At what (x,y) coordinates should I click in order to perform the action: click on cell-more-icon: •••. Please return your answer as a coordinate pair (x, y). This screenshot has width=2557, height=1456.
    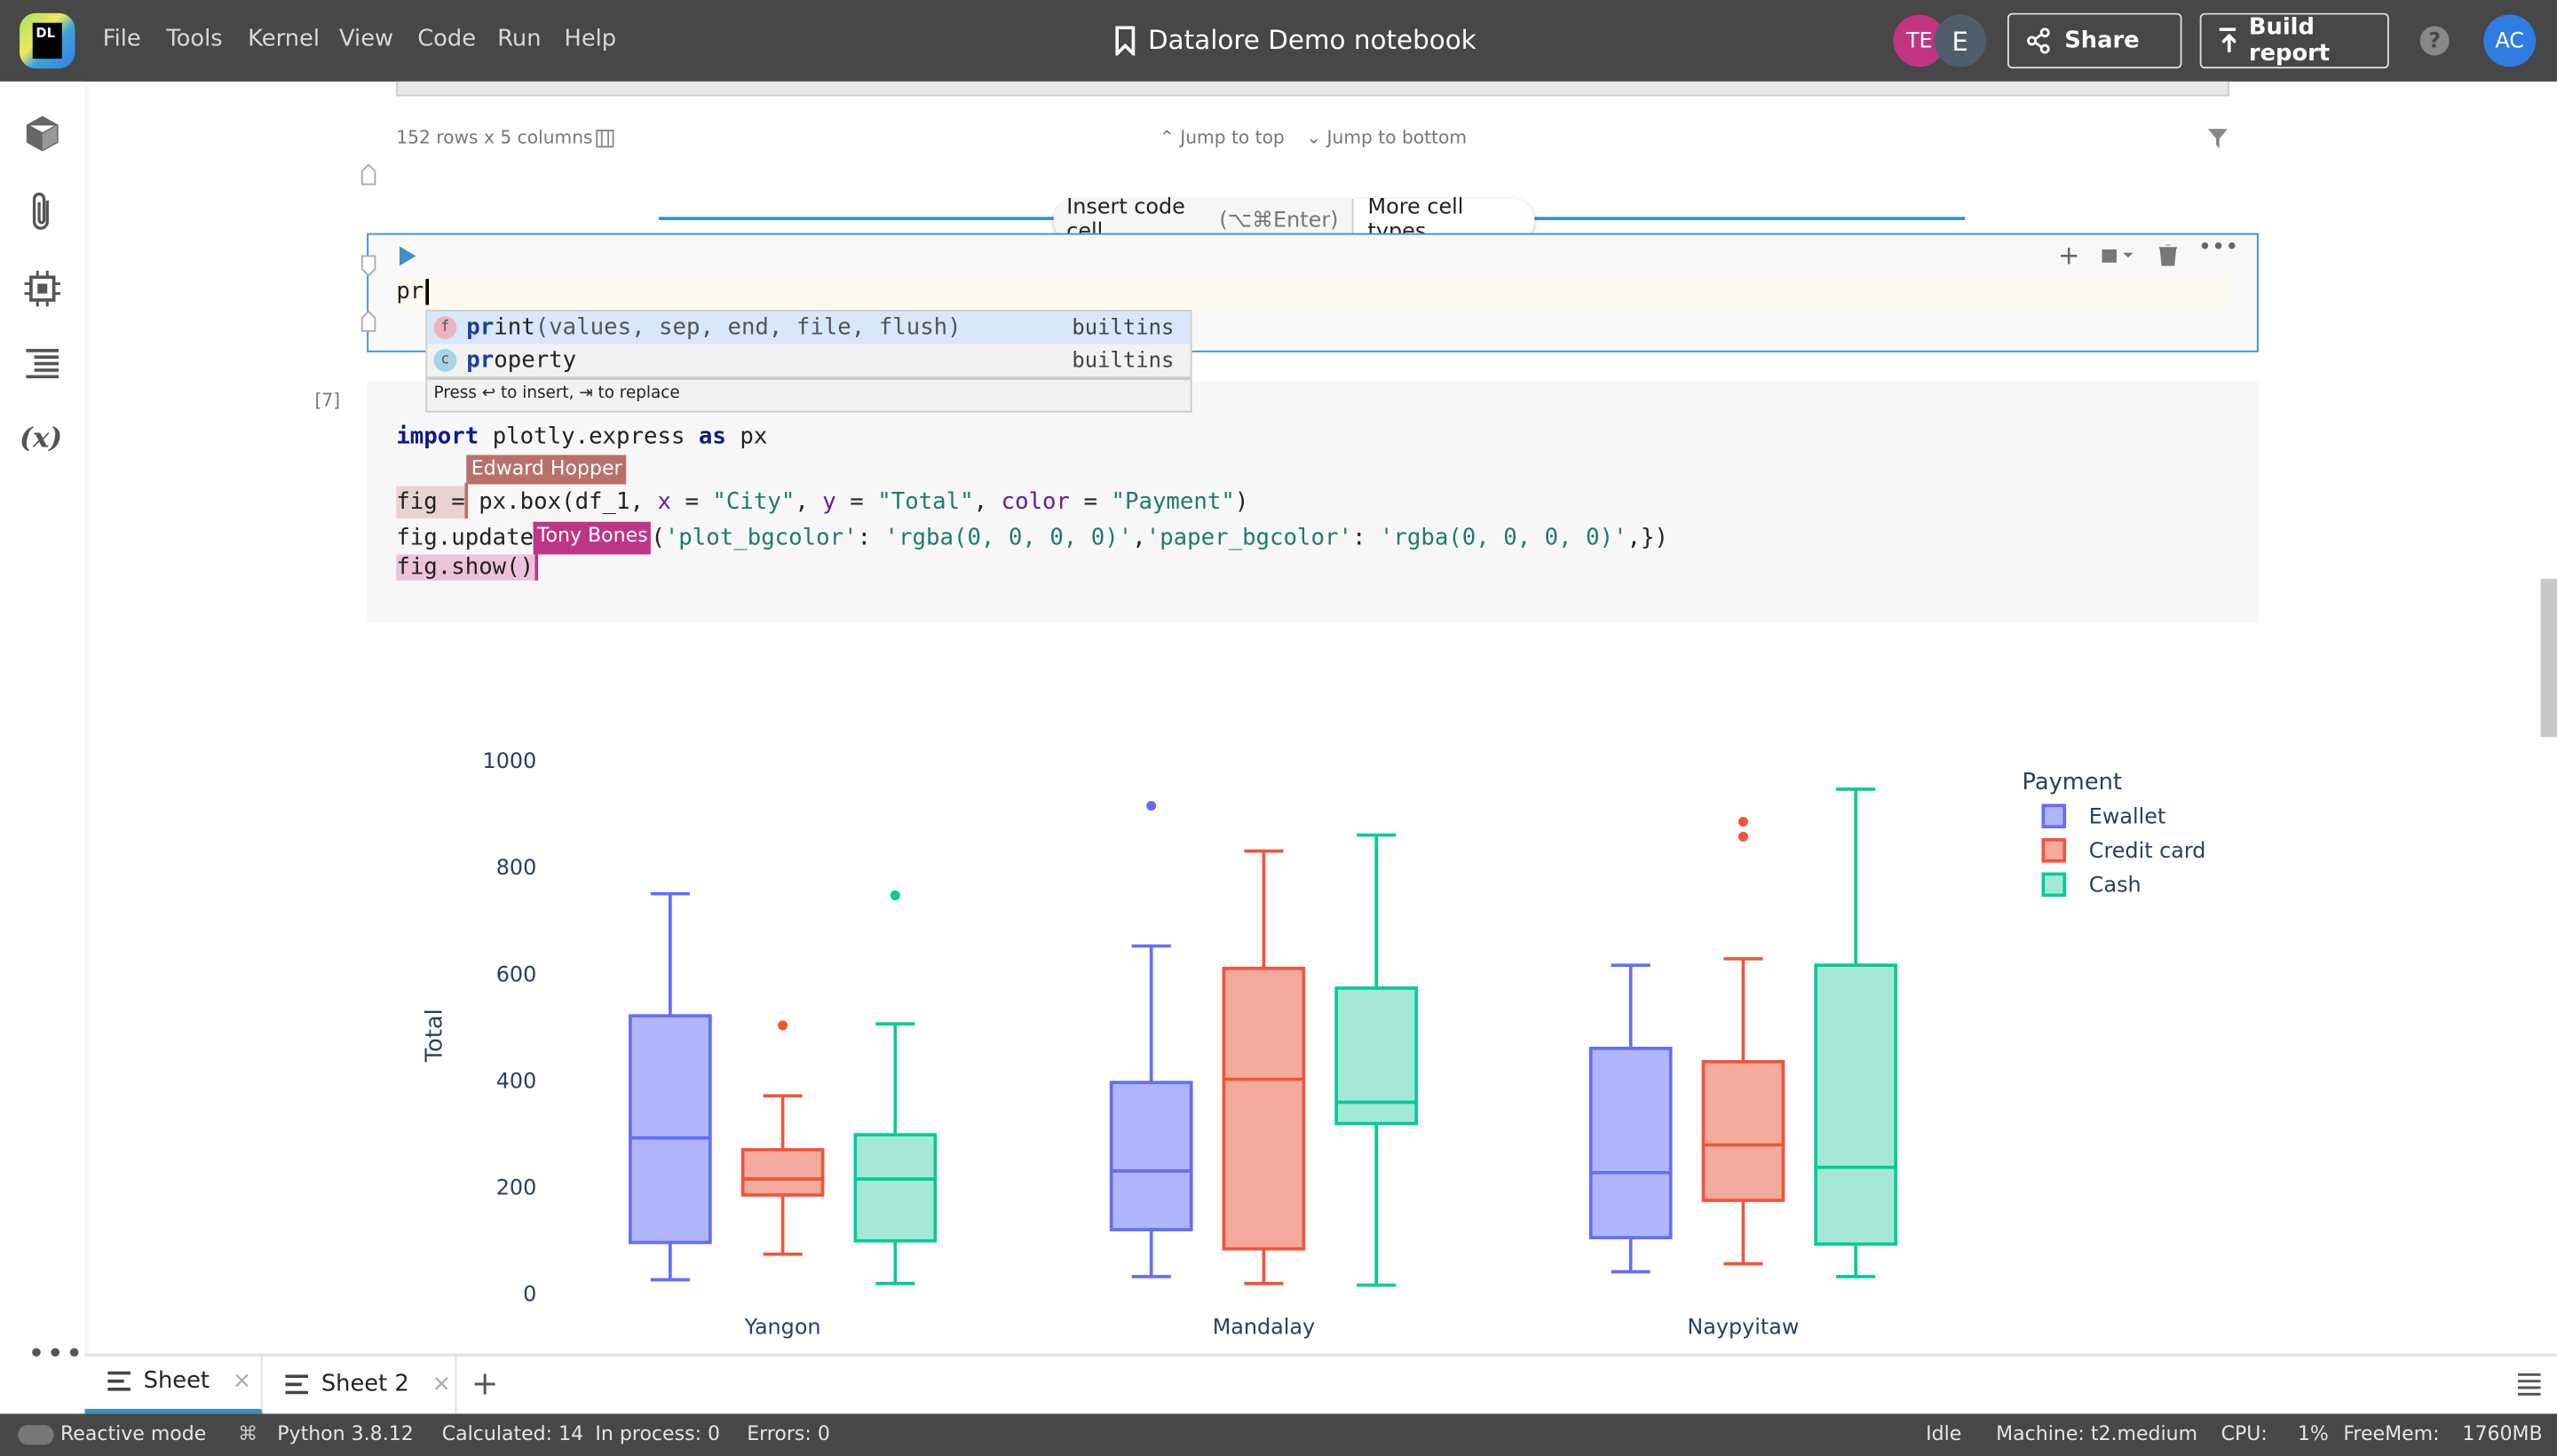
    Looking at the image, I should click on (2218, 247).